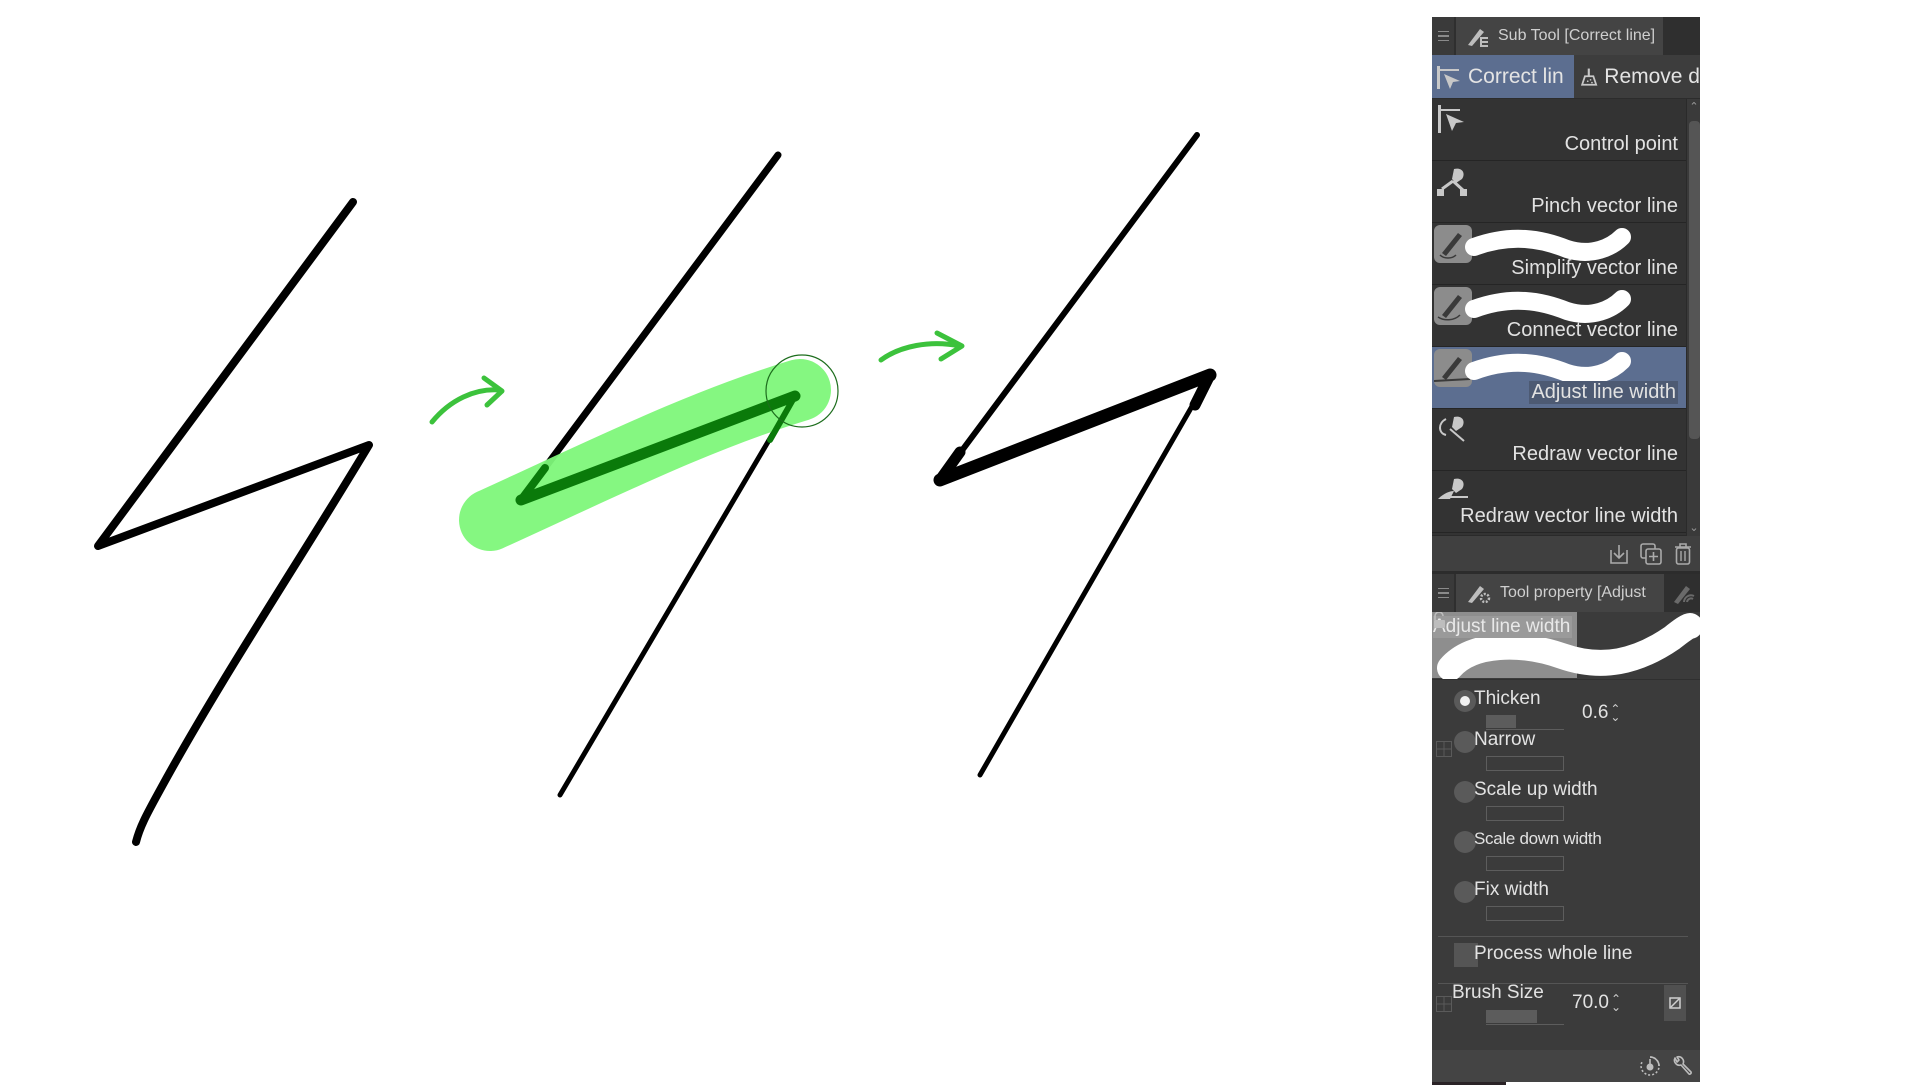 The image size is (1920, 1085). I want to click on radio-narrow, so click(1465, 742).